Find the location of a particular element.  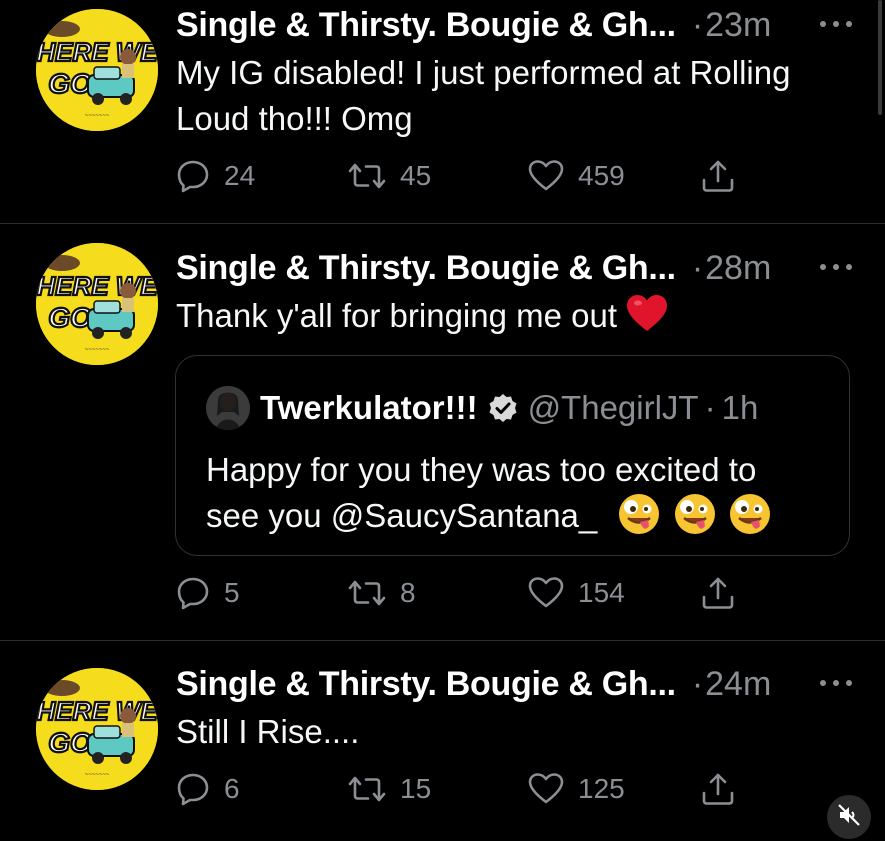

retweet-button: 45 is located at coordinates (389, 176).